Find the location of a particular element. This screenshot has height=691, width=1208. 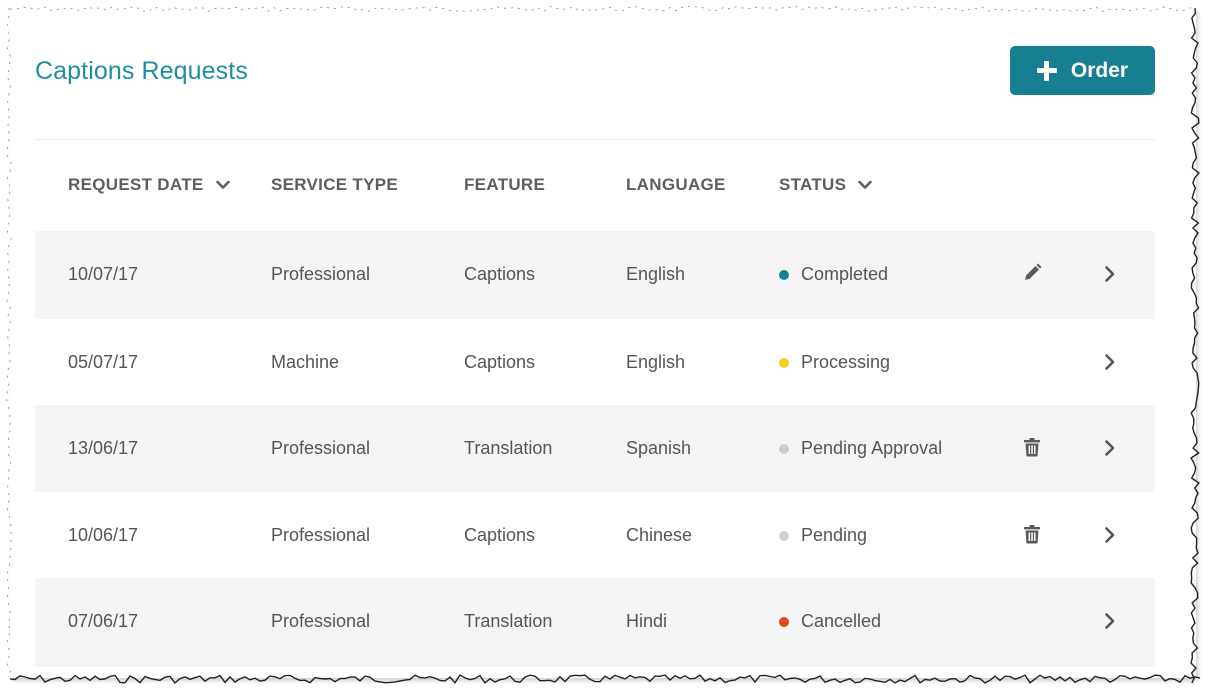

column-header-request-date: REQUEST DATE is located at coordinates (149, 185).